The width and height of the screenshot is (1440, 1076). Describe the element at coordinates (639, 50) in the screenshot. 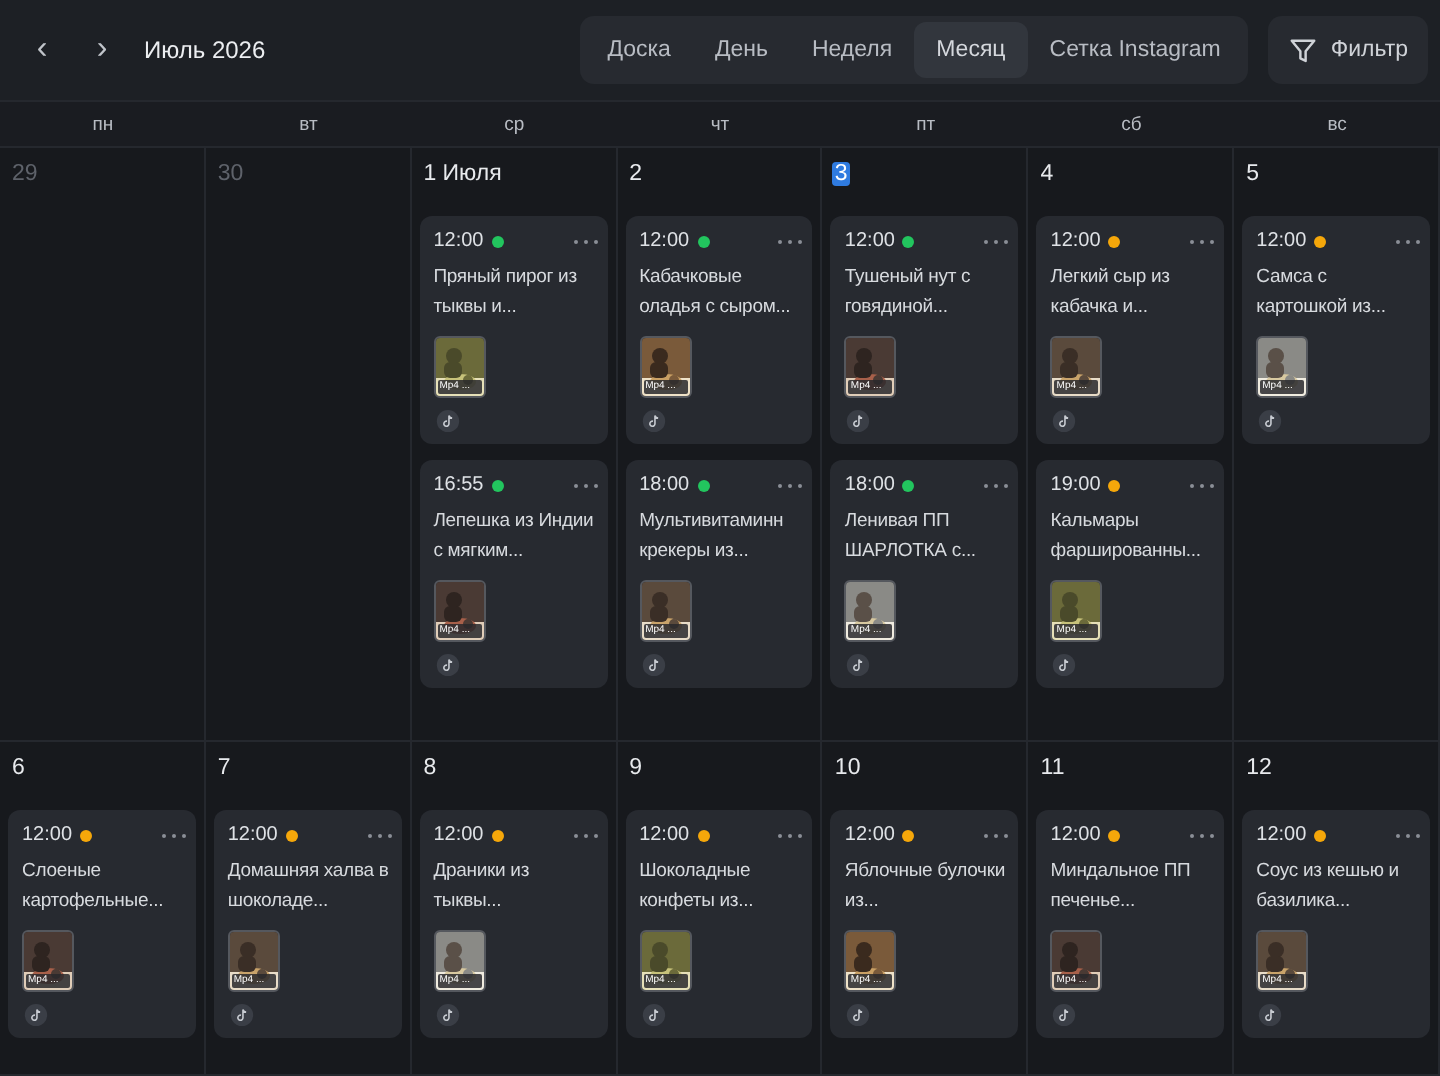

I see `view-tab: Доска` at that location.